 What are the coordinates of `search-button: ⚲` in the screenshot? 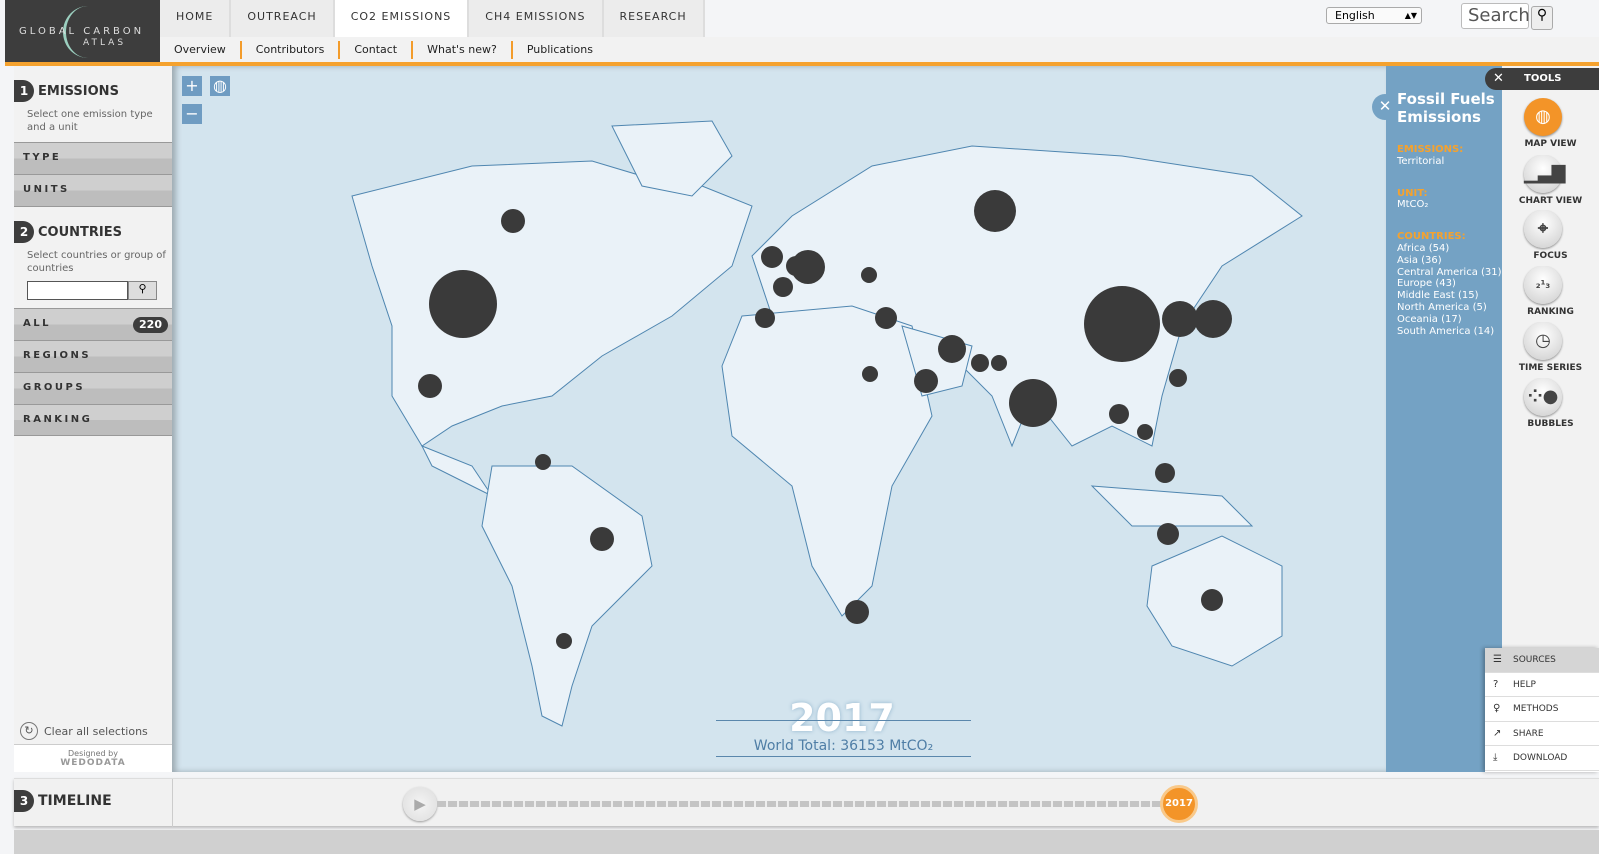 It's located at (1542, 18).